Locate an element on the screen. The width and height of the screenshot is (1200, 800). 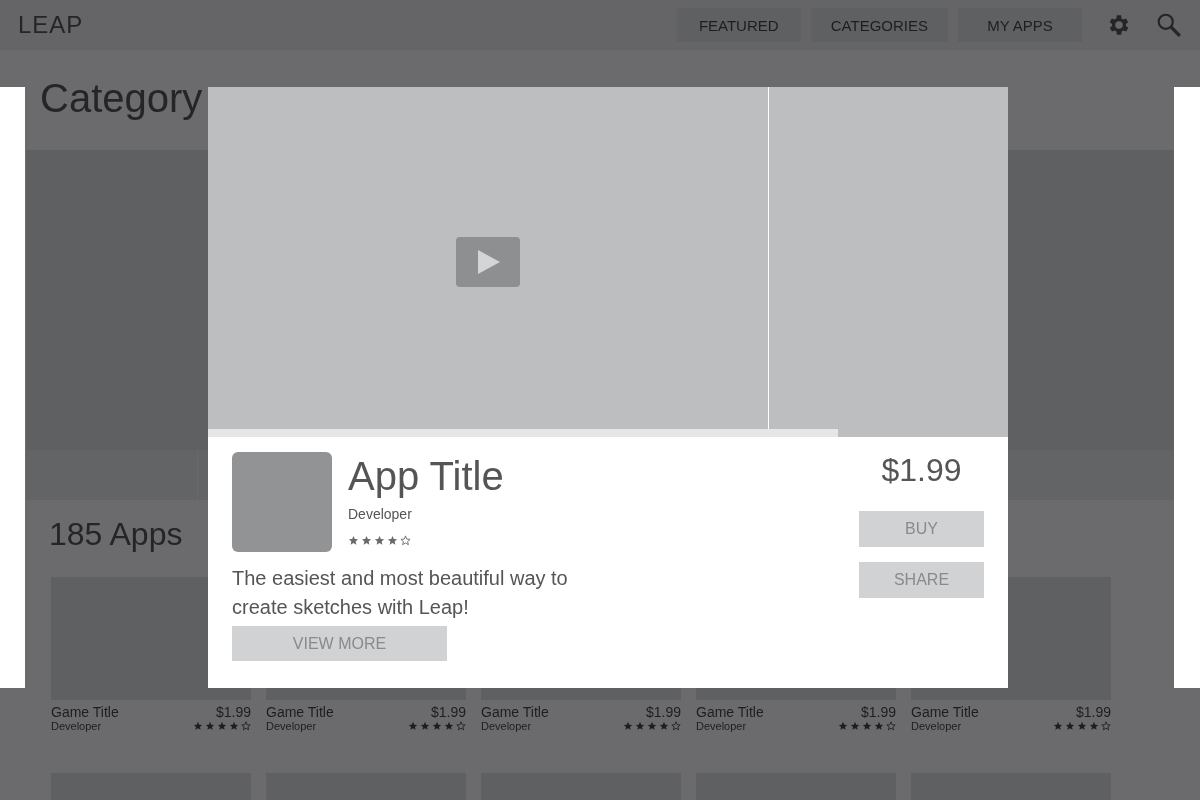
play-icon is located at coordinates (488, 262).